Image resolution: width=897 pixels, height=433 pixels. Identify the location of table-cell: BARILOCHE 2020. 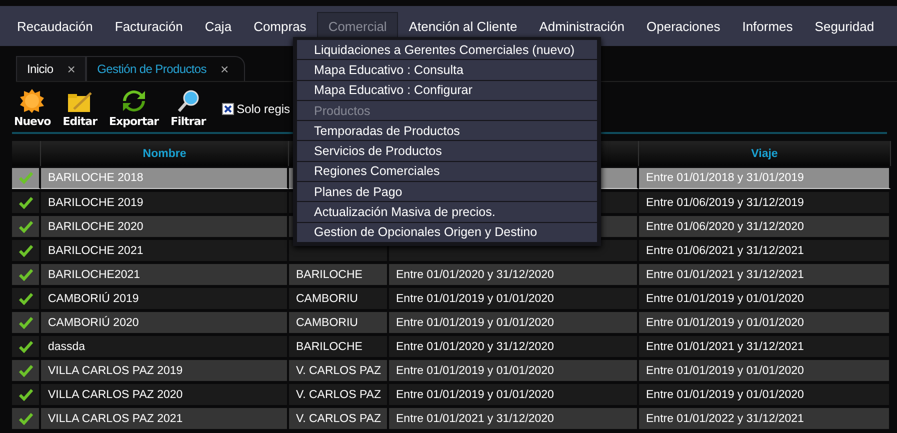
(165, 226).